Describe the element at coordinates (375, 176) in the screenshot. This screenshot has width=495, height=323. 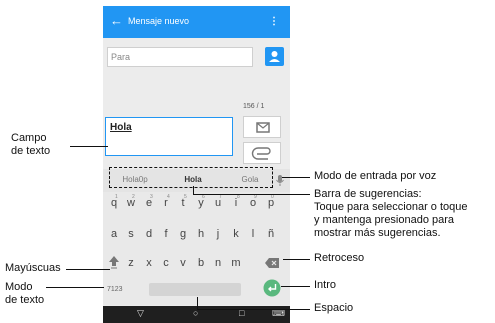
I see `callout-voice-input-label: Modo de entrada por voz` at that location.